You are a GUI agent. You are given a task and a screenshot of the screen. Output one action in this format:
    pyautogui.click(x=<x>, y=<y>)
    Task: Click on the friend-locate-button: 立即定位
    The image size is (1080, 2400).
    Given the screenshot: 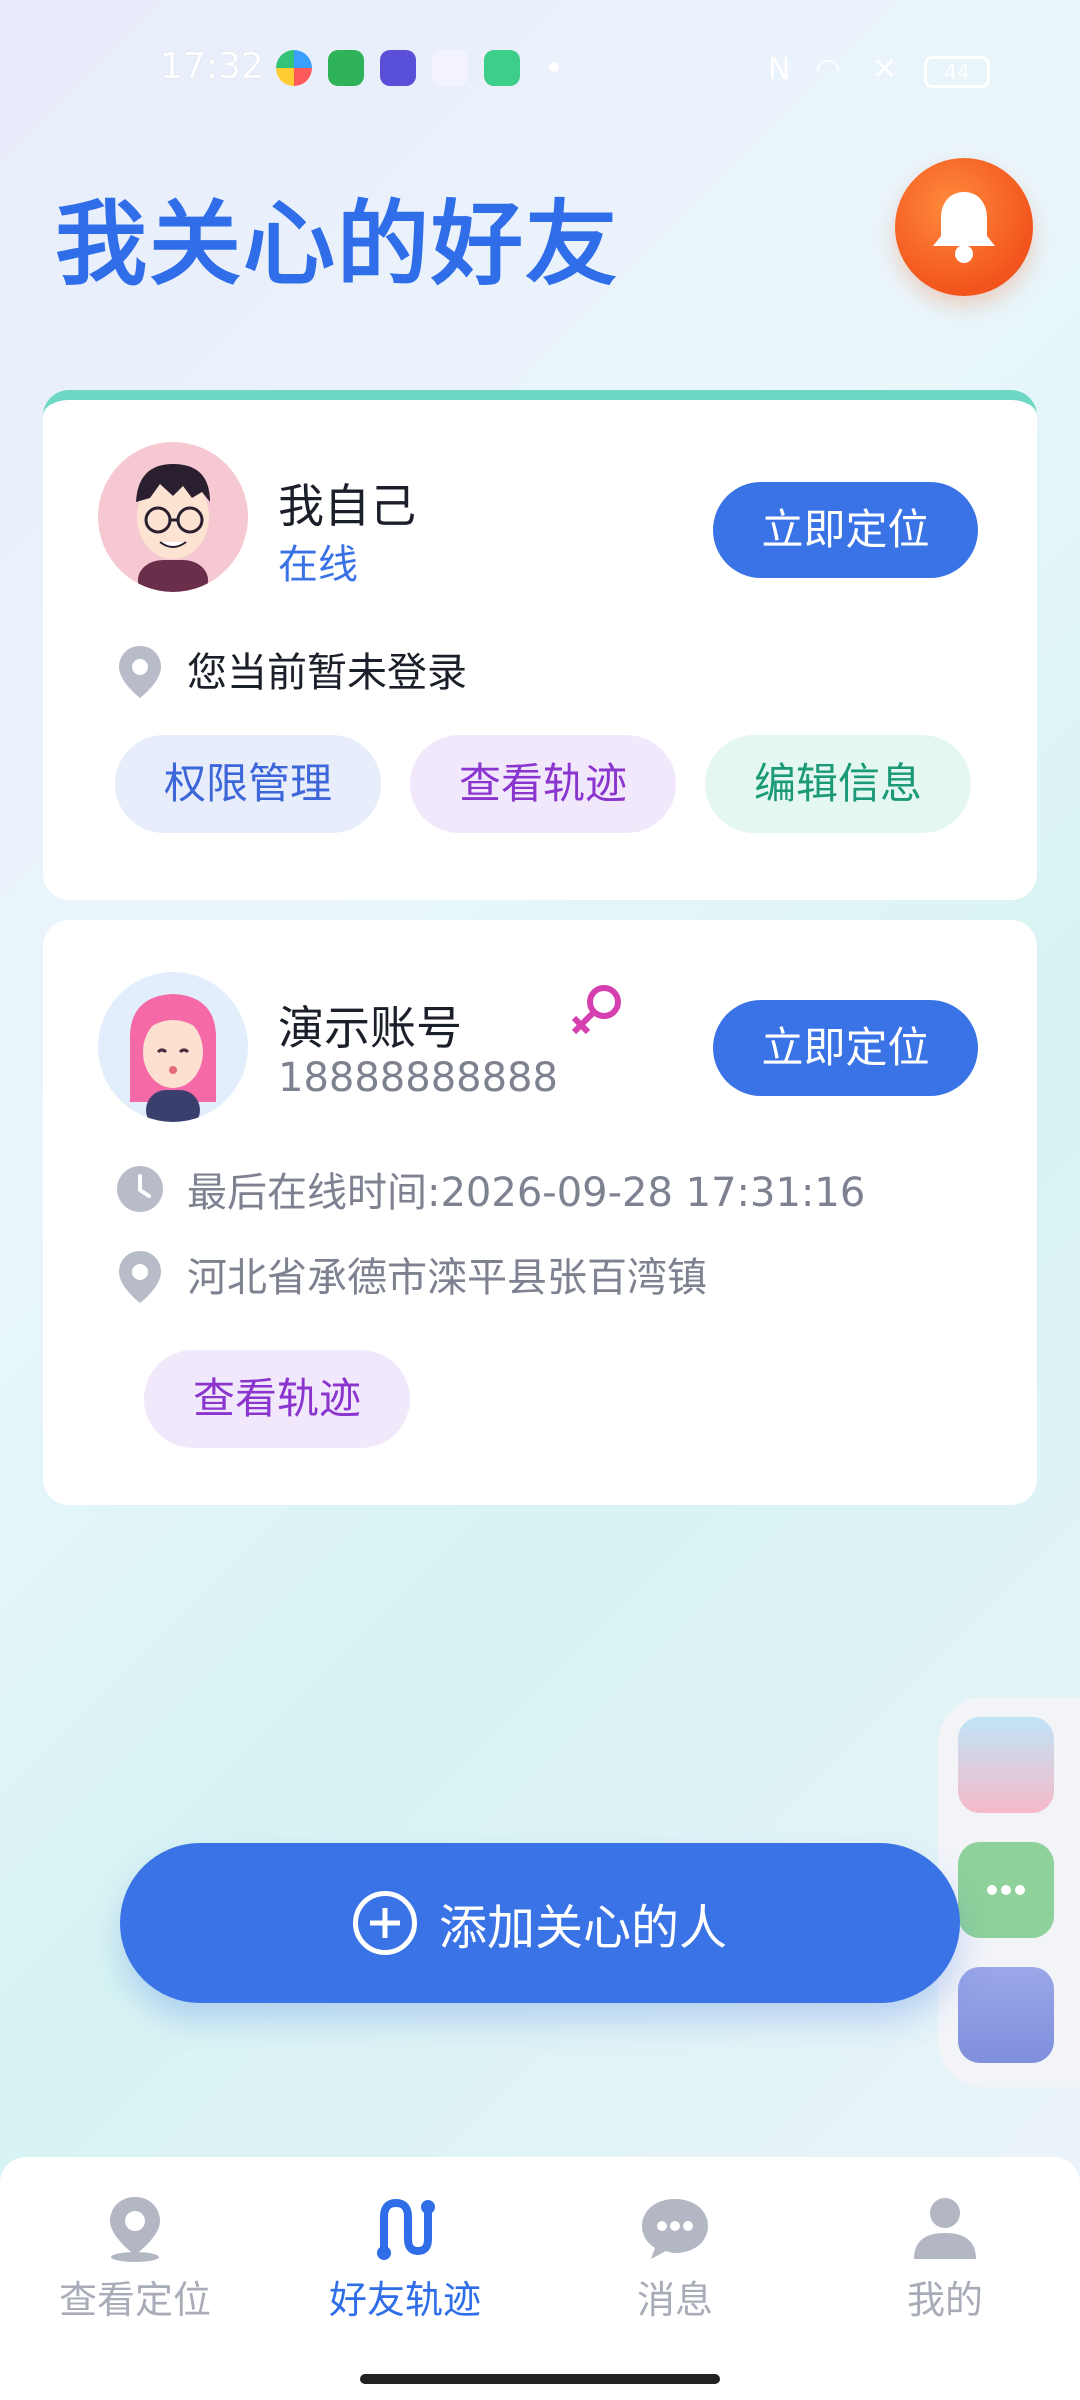 What is the action you would take?
    pyautogui.click(x=845, y=1048)
    